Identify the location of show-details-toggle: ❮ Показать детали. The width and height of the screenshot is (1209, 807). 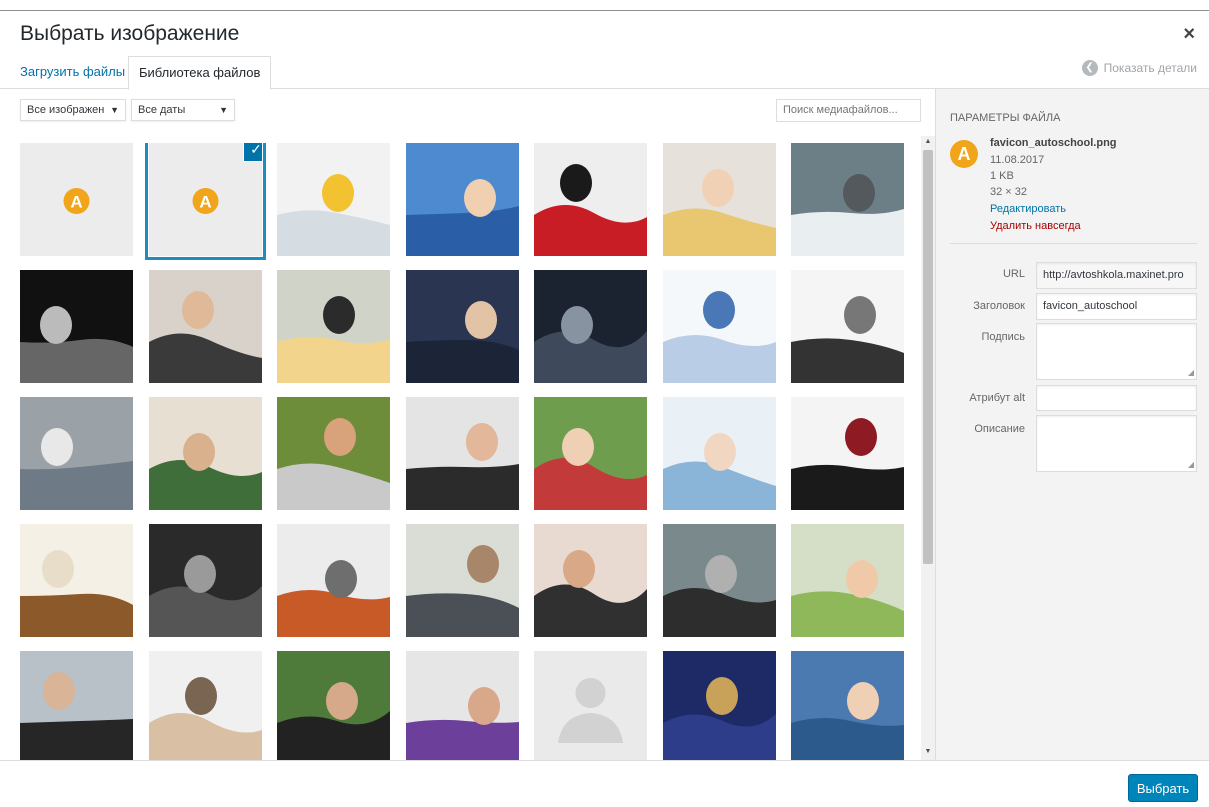
(1139, 68).